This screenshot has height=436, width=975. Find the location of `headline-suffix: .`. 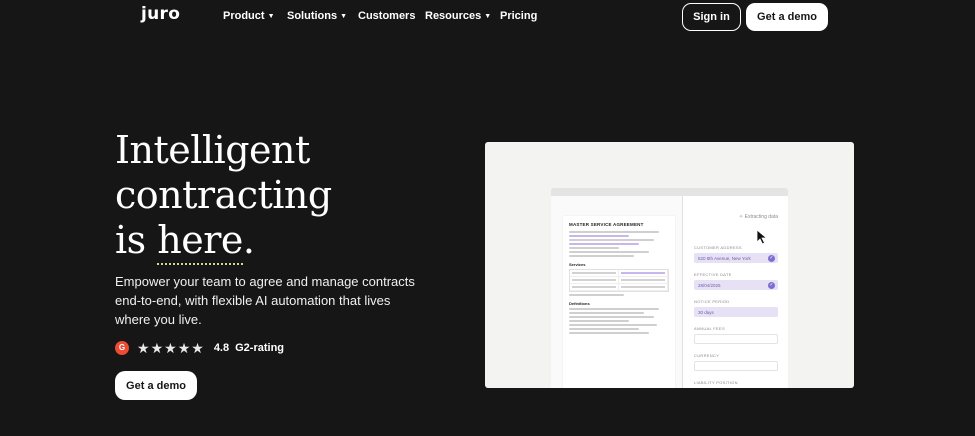

headline-suffix: . is located at coordinates (248, 240).